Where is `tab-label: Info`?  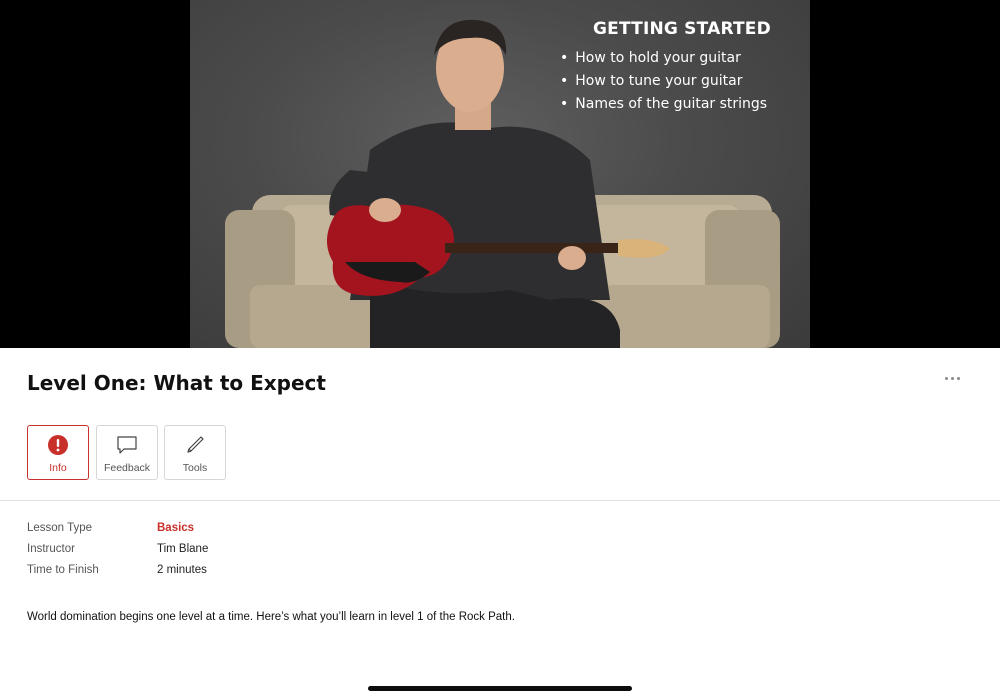
tab-label: Info is located at coordinates (58, 468).